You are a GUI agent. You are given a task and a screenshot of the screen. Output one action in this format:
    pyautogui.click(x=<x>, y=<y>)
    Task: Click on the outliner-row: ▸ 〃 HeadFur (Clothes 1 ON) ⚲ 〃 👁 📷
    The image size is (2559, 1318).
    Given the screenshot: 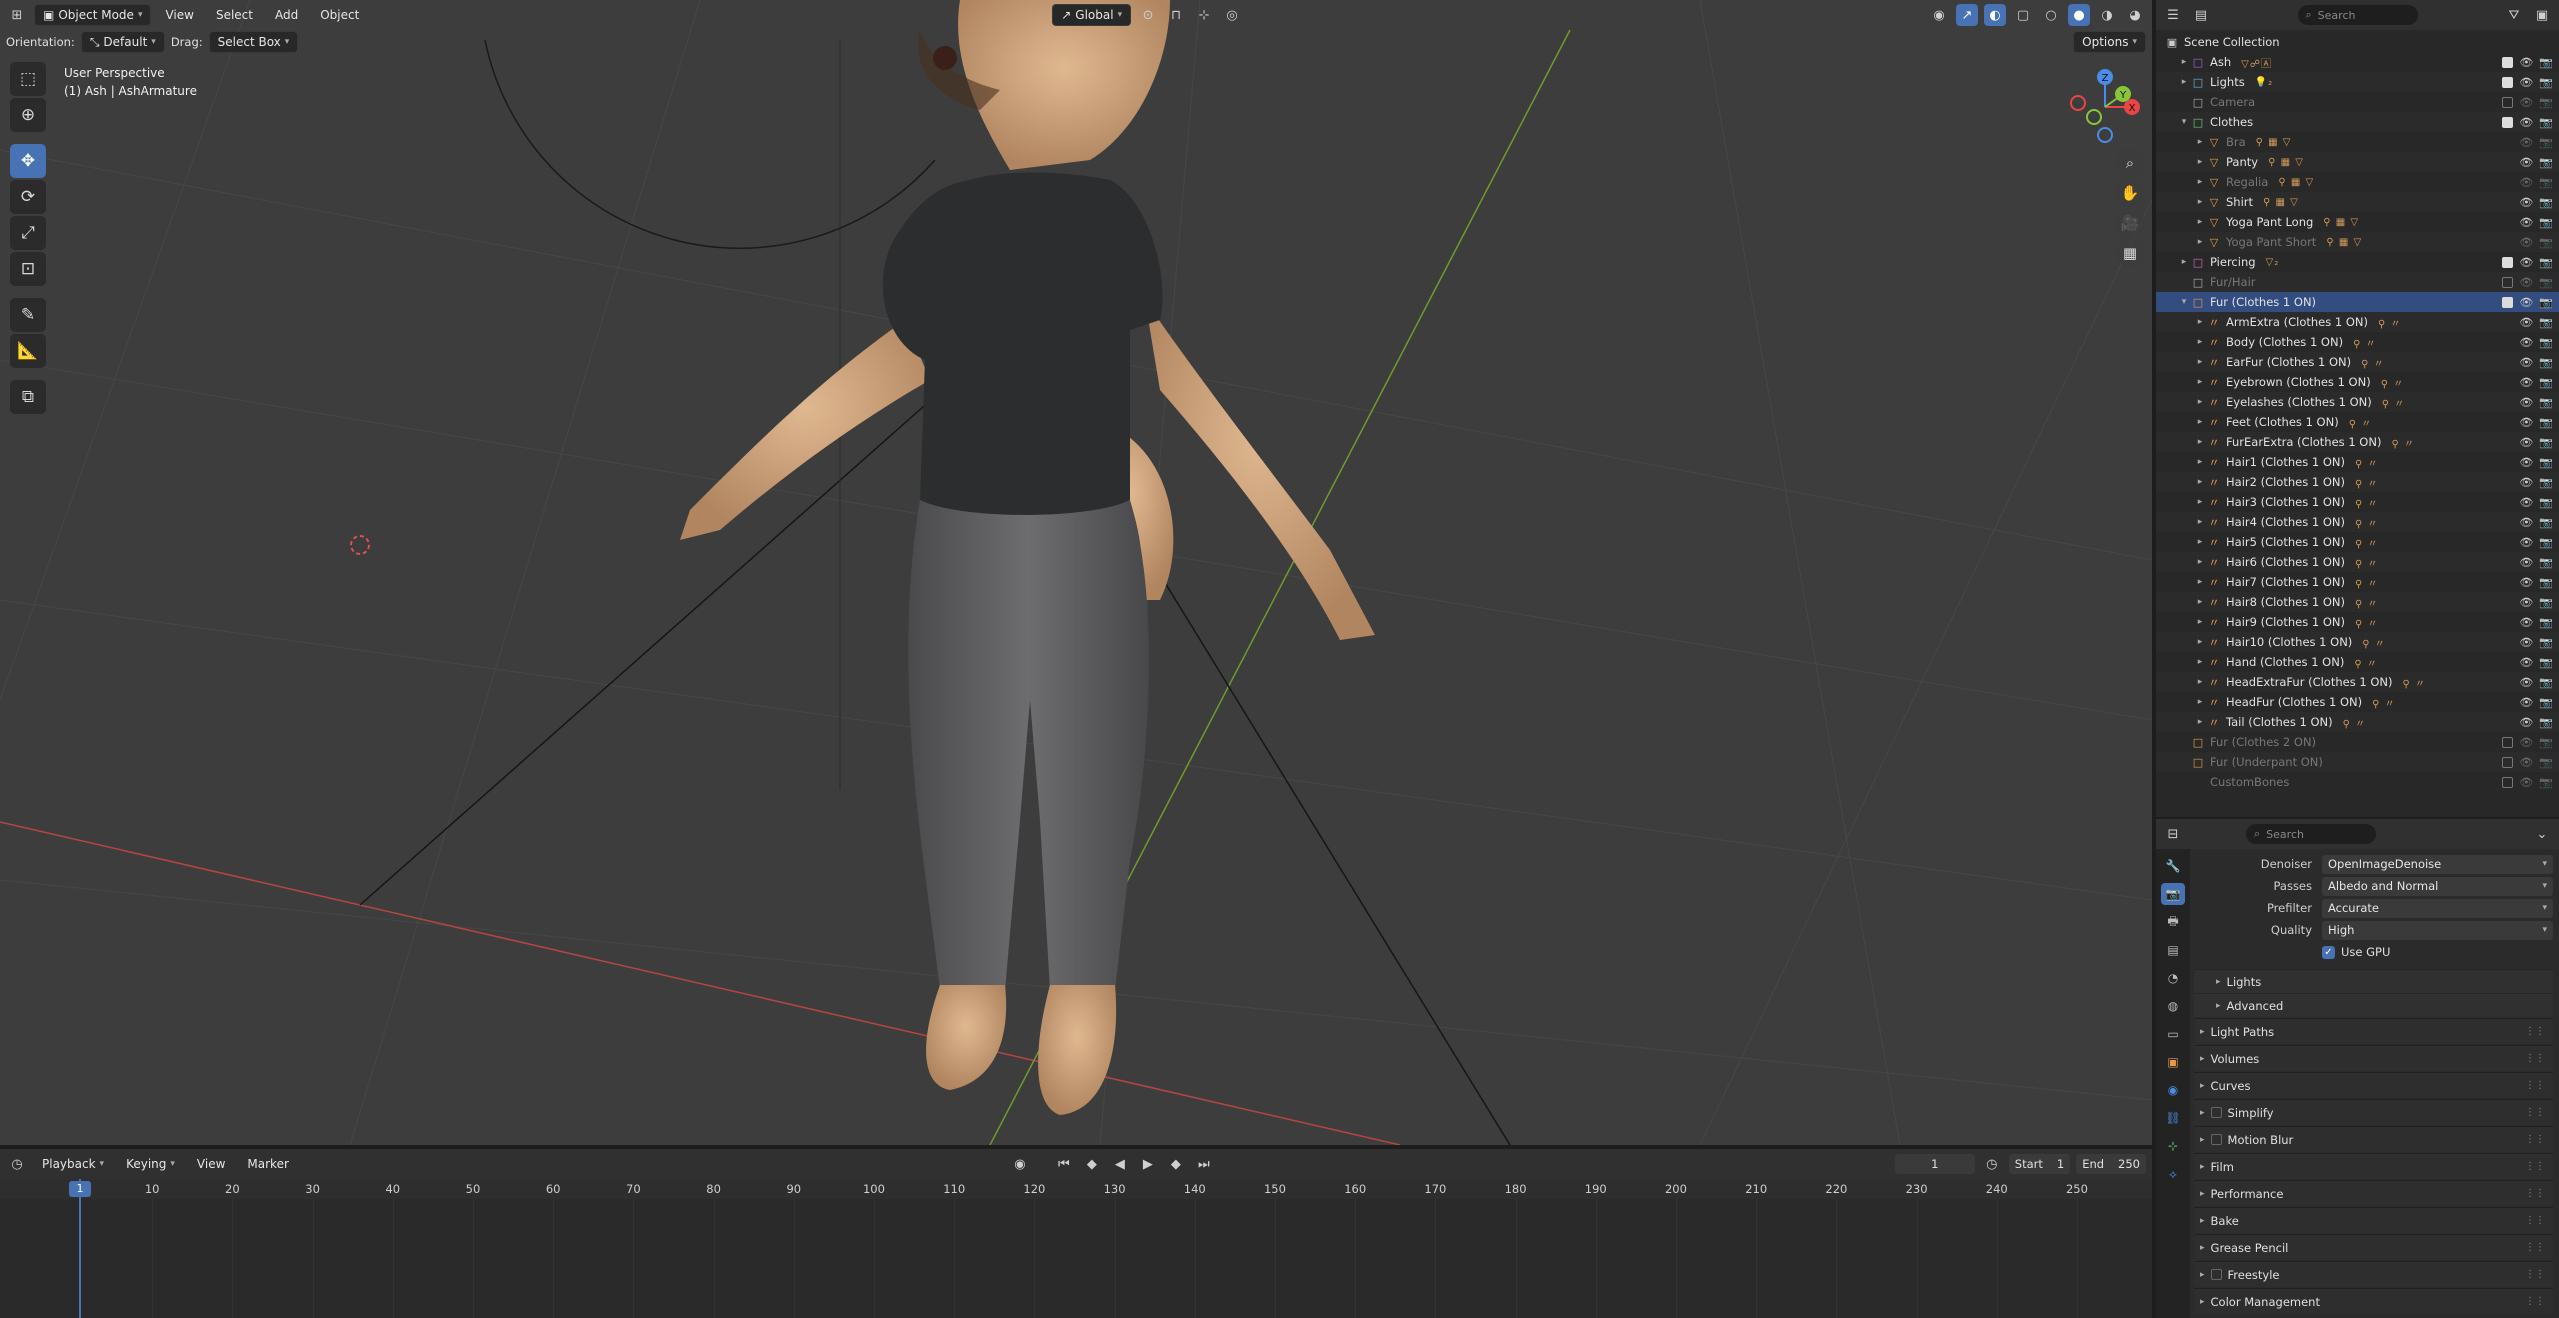 What is the action you would take?
    pyautogui.click(x=2357, y=702)
    